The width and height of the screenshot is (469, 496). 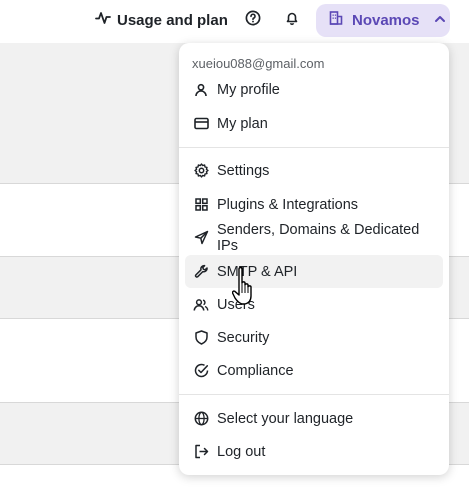 What do you see at coordinates (243, 170) in the screenshot?
I see `menu-item-label: Settings` at bounding box center [243, 170].